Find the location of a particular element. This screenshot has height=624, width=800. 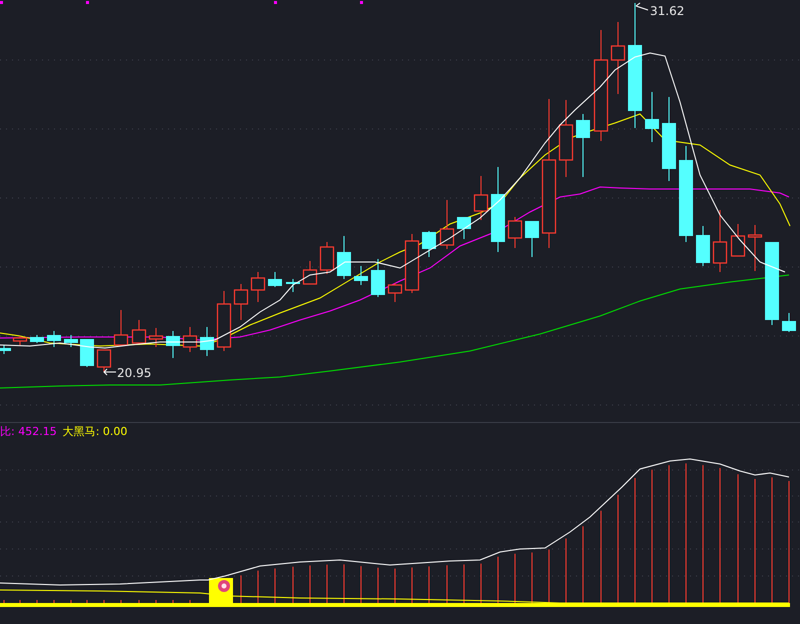

marker-icon is located at coordinates (224, 586).